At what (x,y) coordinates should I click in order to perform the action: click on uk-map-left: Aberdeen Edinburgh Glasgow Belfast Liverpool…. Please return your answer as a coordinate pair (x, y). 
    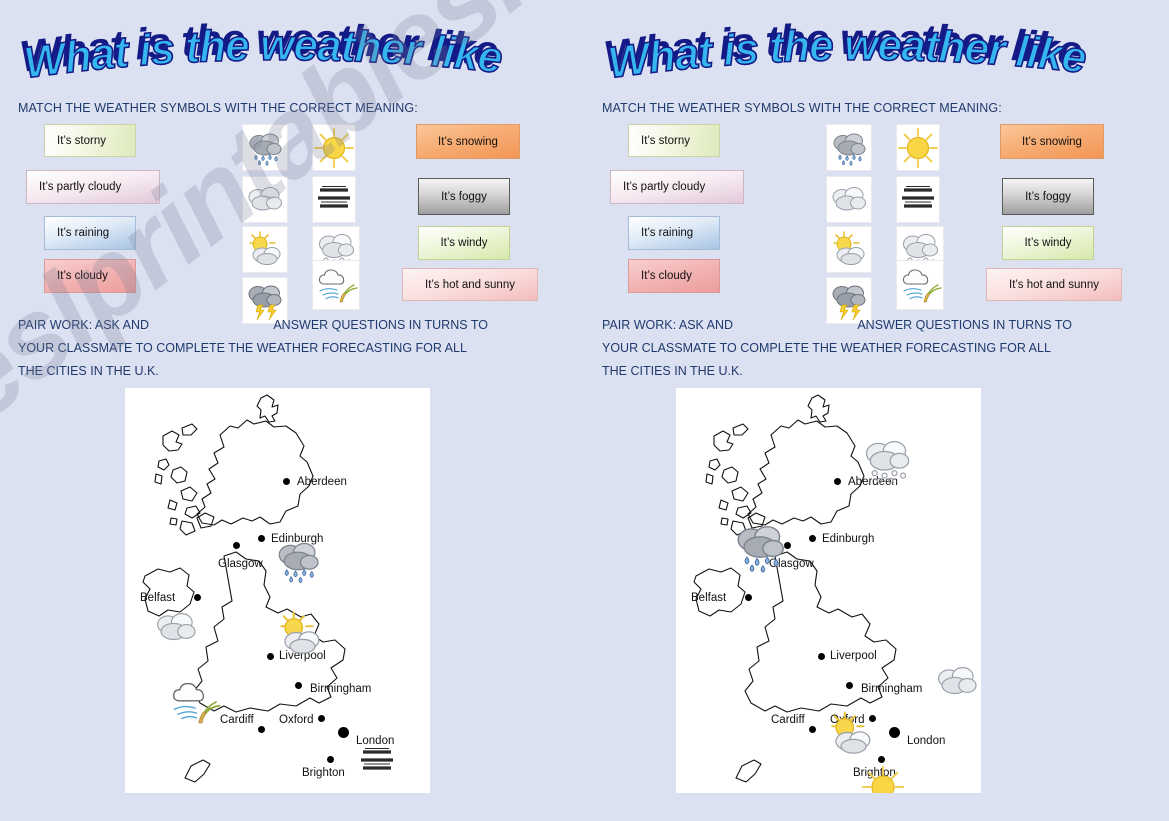
    Looking at the image, I should click on (277, 590).